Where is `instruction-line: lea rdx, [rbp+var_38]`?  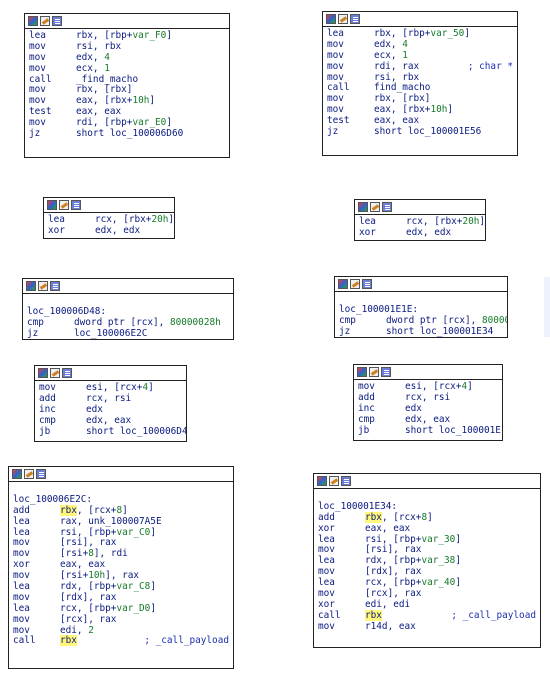
instruction-line: lea rdx, [rbp+var_38] is located at coordinates (427, 561).